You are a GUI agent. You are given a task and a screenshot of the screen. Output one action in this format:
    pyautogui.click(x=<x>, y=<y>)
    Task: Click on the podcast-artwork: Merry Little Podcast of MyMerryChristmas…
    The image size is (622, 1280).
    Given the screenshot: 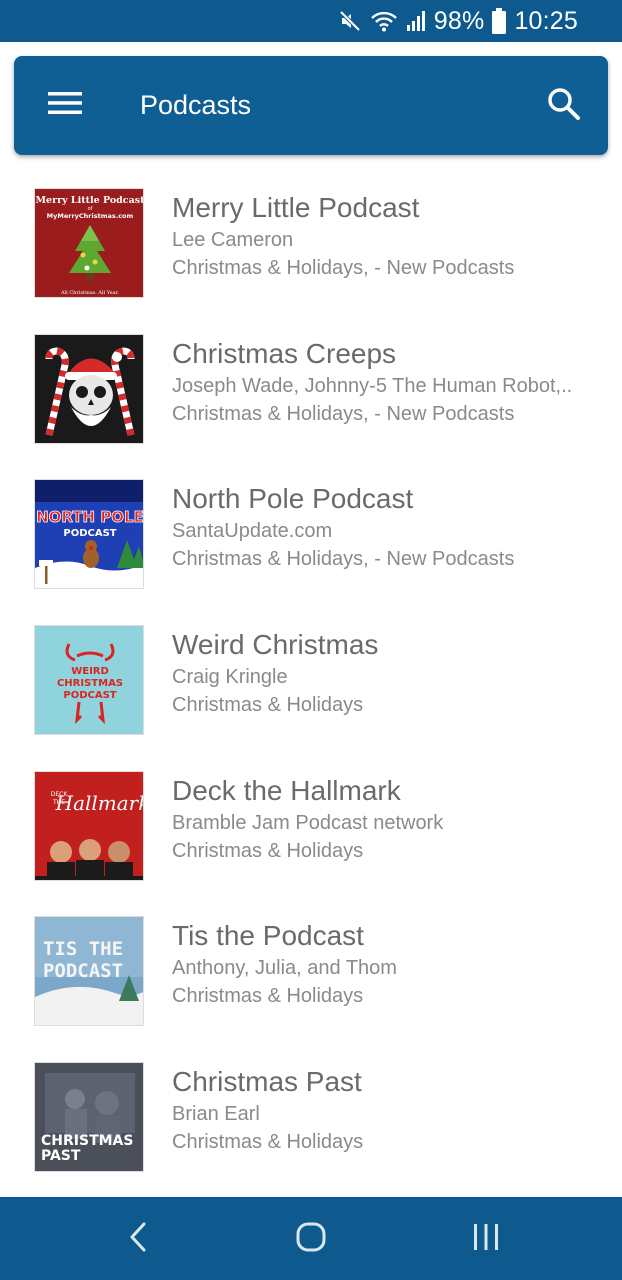 What is the action you would take?
    pyautogui.click(x=89, y=243)
    